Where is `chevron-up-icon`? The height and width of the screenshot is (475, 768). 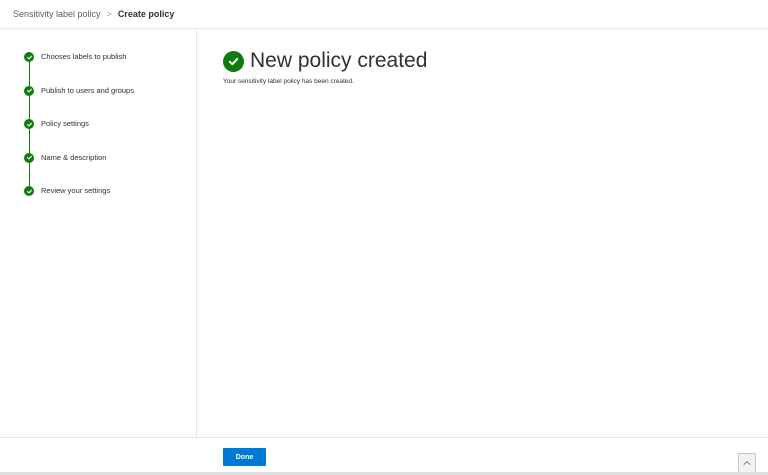
chevron-up-icon is located at coordinates (747, 463).